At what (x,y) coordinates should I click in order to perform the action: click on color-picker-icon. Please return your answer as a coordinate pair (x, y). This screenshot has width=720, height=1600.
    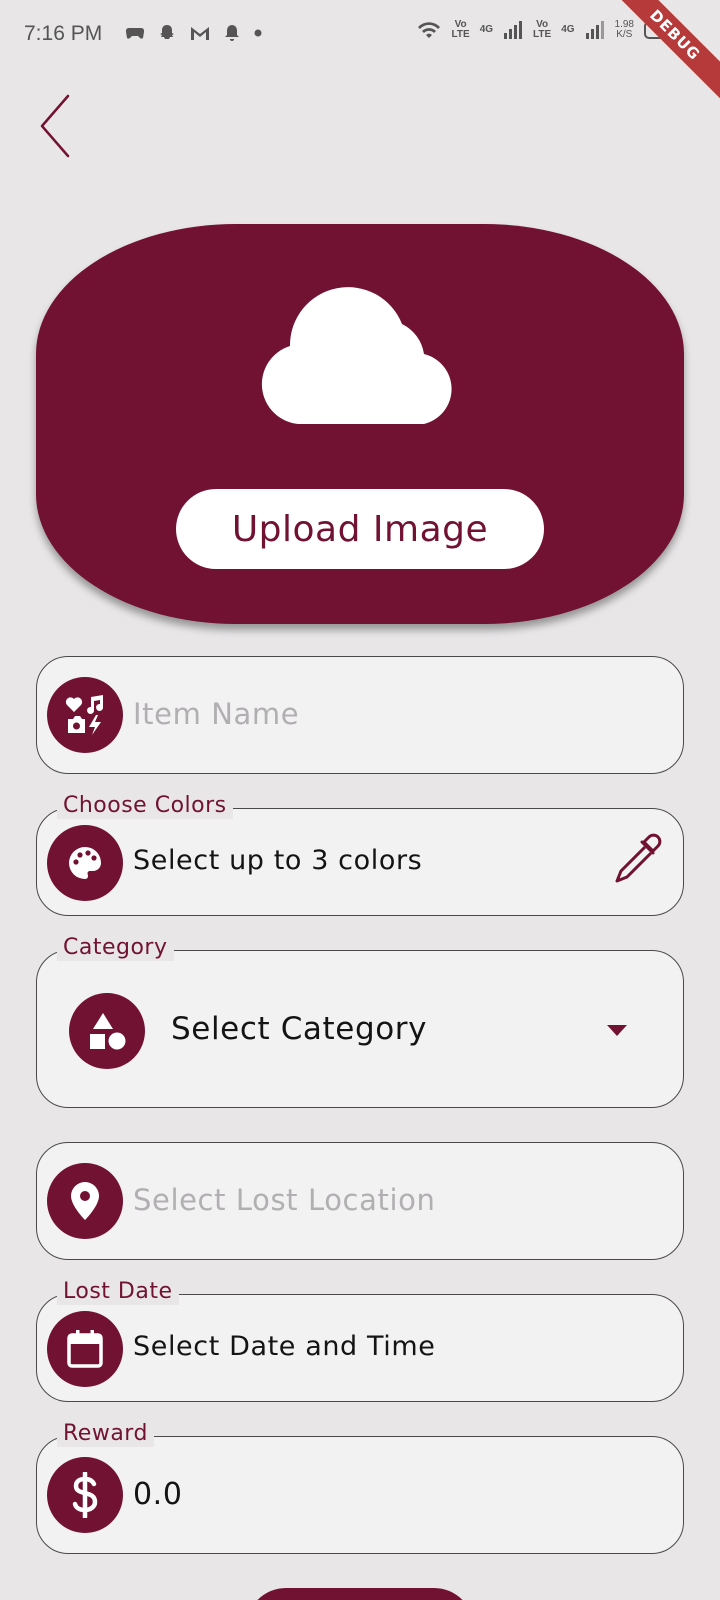
    Looking at the image, I should click on (637, 861).